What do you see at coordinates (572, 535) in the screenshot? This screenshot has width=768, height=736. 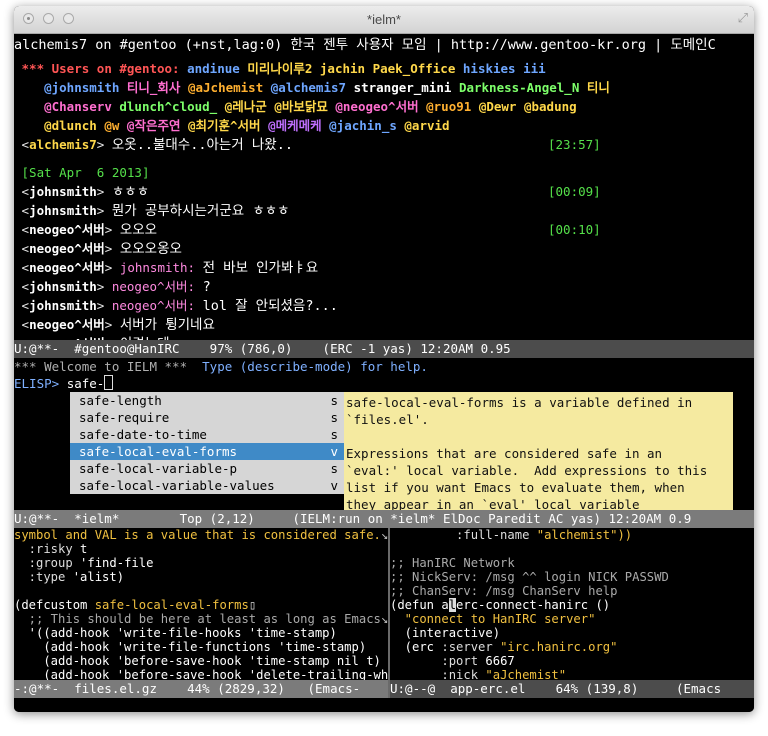 I see `app-erc-code-line: :full-name "alchemist"))` at bounding box center [572, 535].